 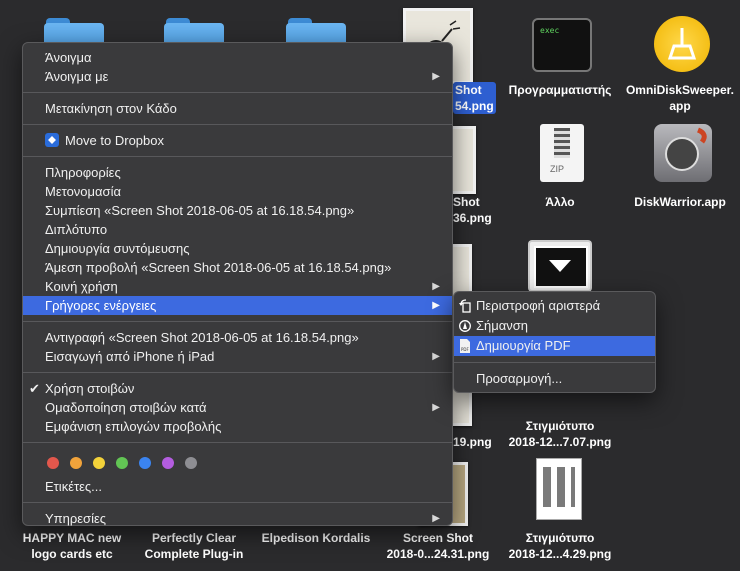 What do you see at coordinates (126, 407) in the screenshot?
I see `menu-item-label: Ομαδοποίηση στοιβών κατά` at bounding box center [126, 407].